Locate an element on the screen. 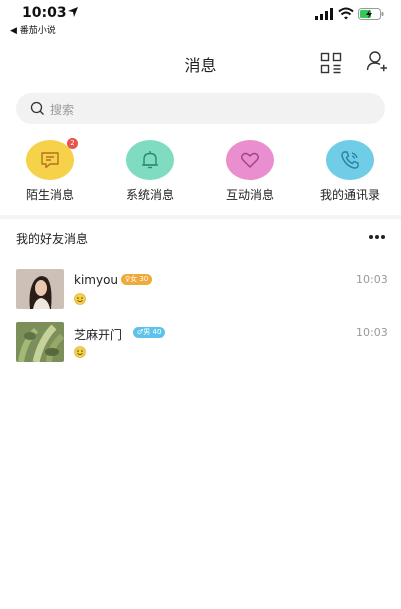 The width and height of the screenshot is (401, 609). category-label: 我的通讯录 is located at coordinates (349, 195).